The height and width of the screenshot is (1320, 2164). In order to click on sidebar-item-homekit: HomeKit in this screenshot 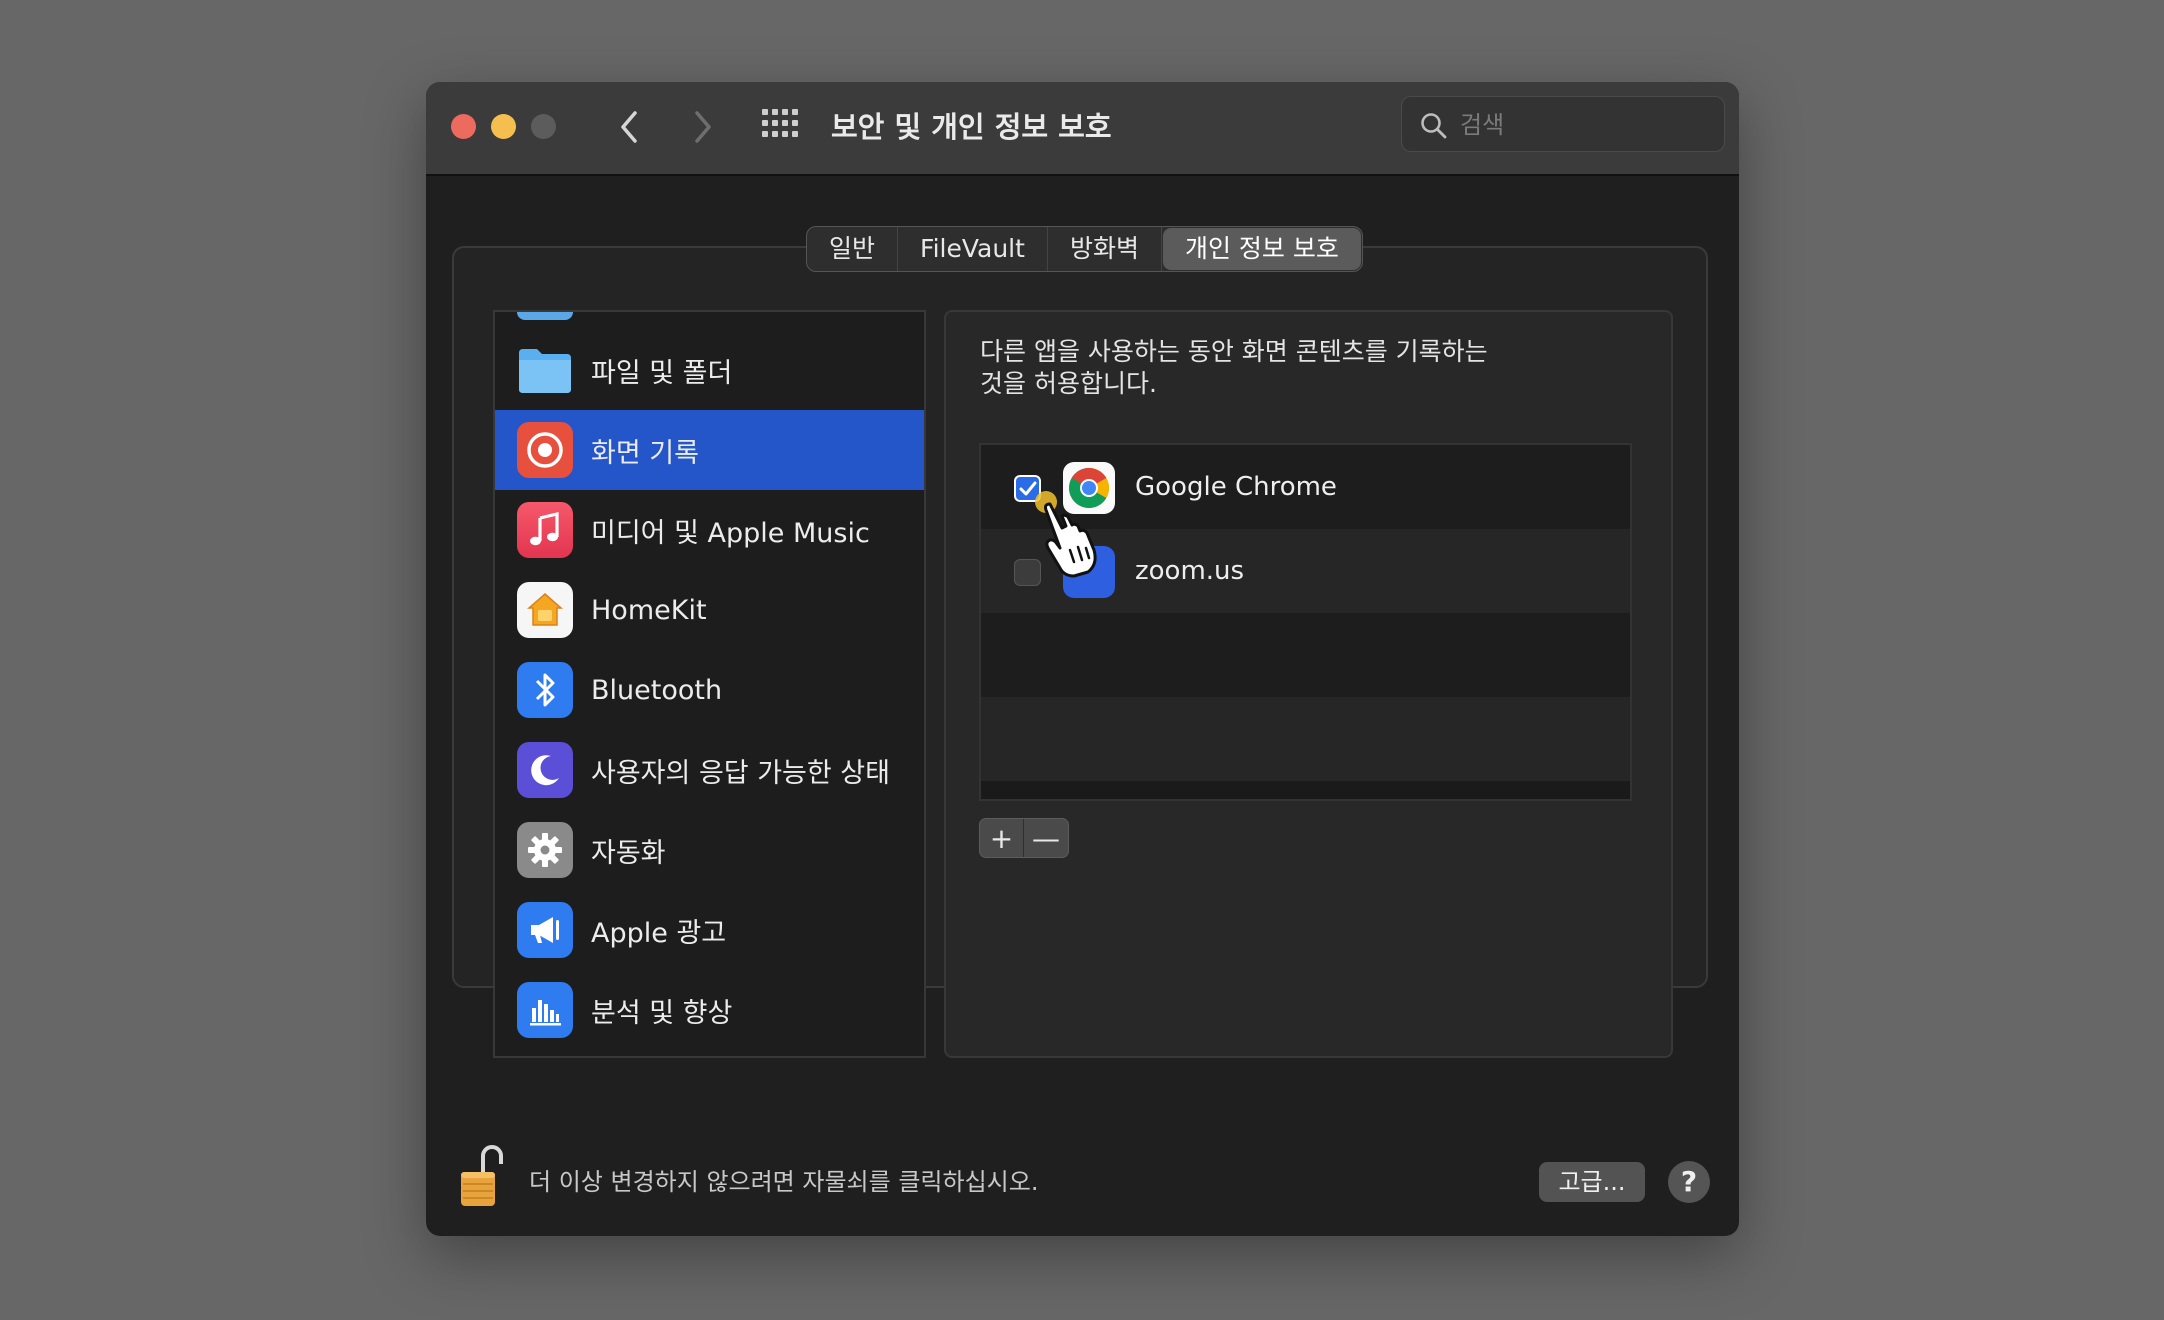, I will do `click(709, 610)`.